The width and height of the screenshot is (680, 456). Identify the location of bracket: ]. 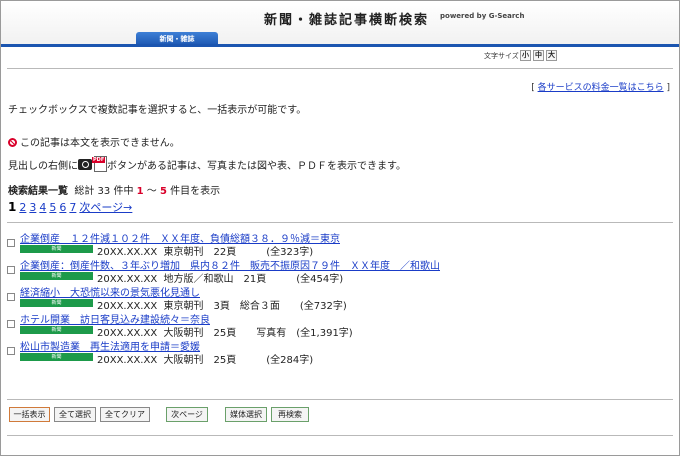
(668, 88).